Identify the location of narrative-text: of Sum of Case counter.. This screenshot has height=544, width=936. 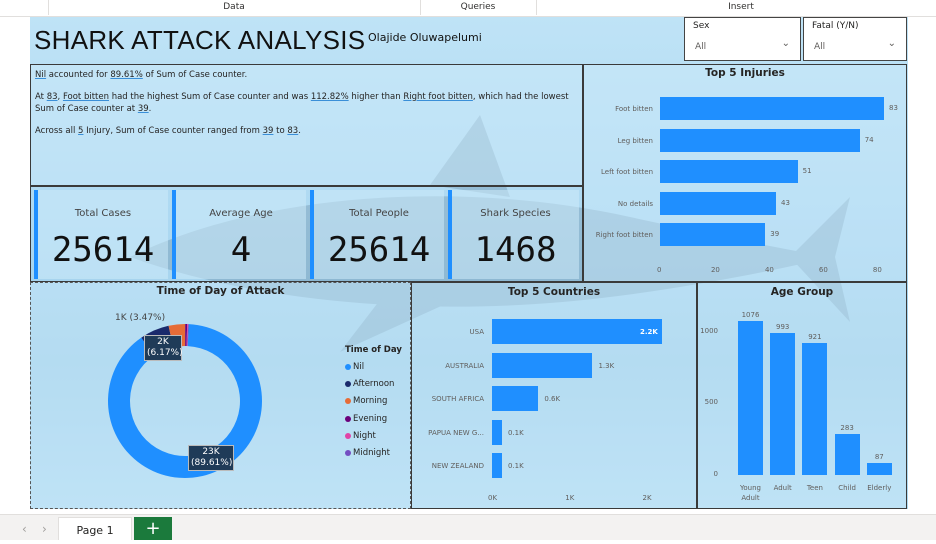
(195, 75).